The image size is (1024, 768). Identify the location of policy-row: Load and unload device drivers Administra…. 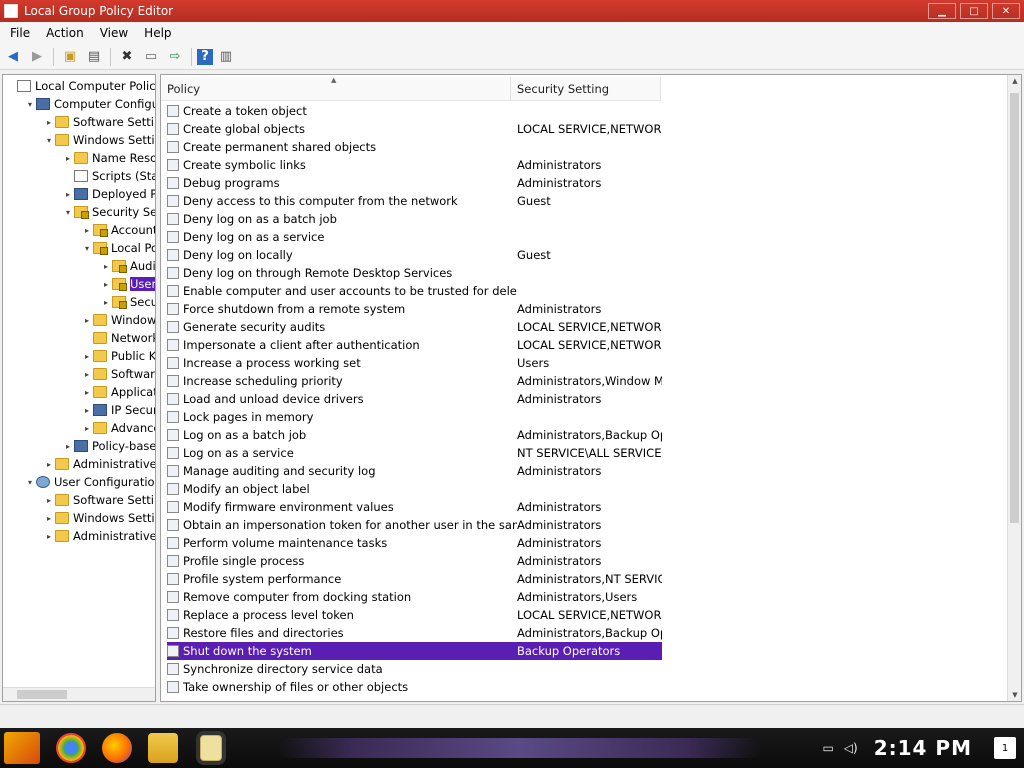
(414, 399).